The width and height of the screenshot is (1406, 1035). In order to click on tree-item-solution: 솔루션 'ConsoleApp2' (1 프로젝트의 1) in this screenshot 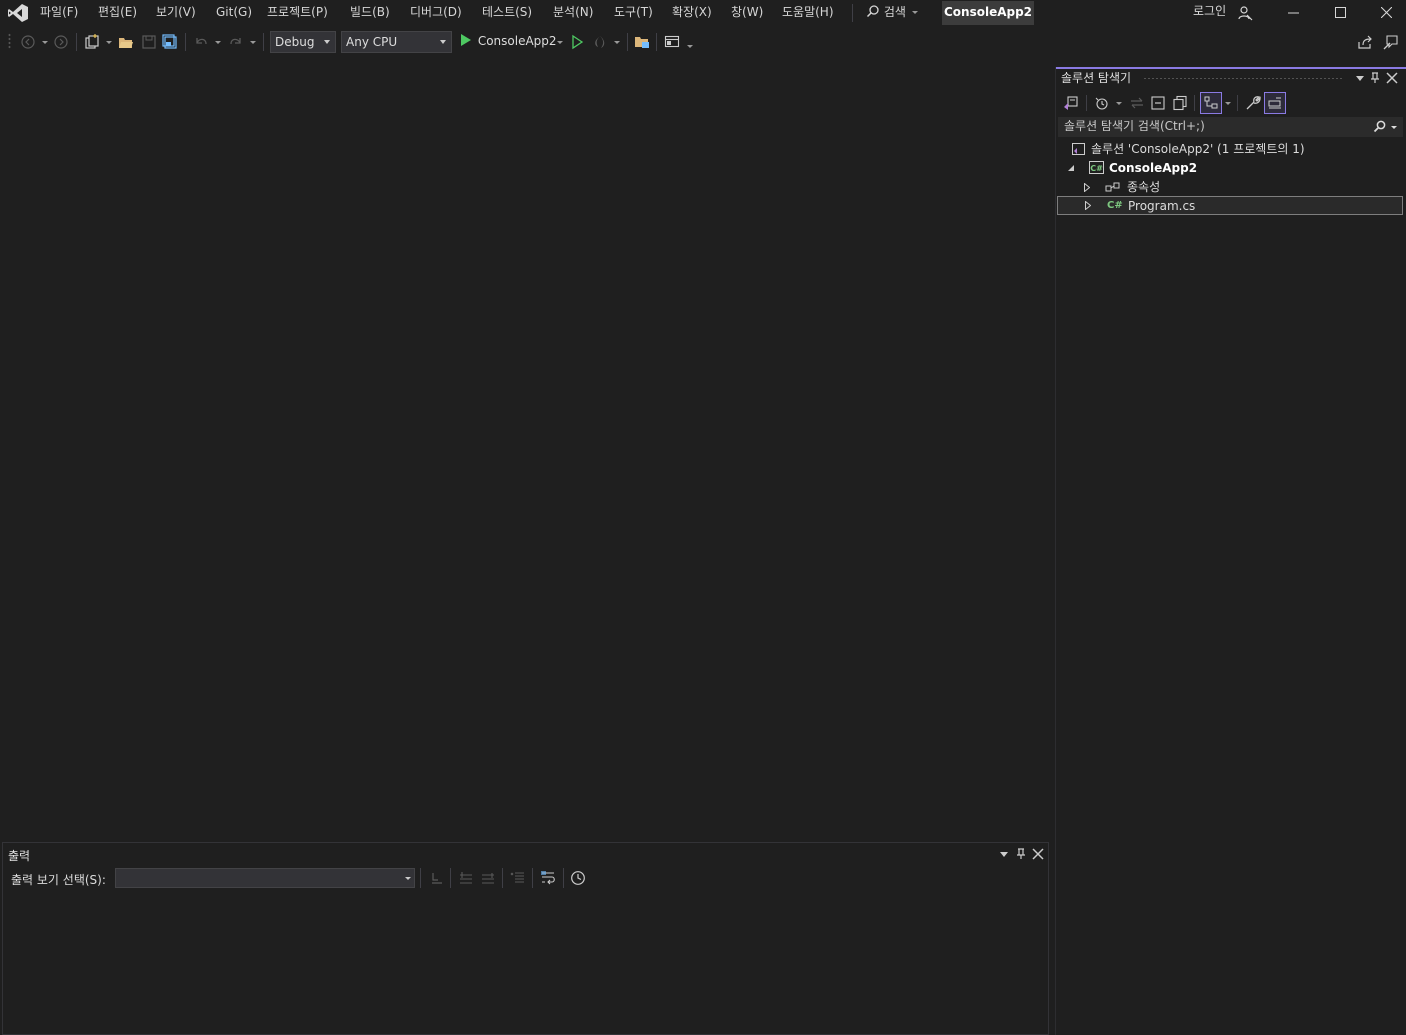, I will do `click(1230, 149)`.